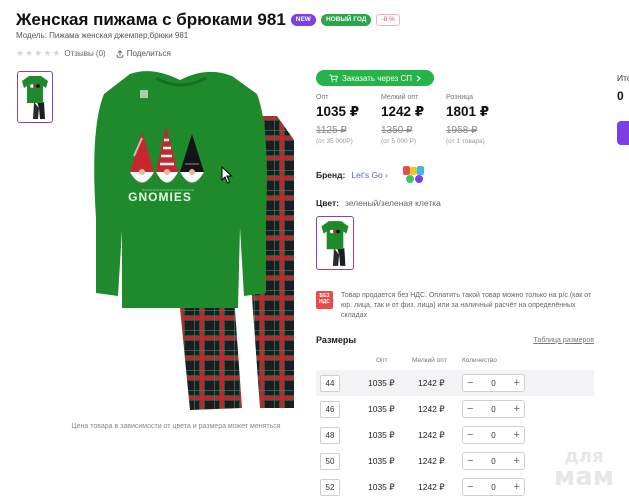 Image resolution: width=629 pixels, height=501 pixels. Describe the element at coordinates (392, 203) in the screenshot. I see `color-value: зеленый/зеленая клетка` at that location.